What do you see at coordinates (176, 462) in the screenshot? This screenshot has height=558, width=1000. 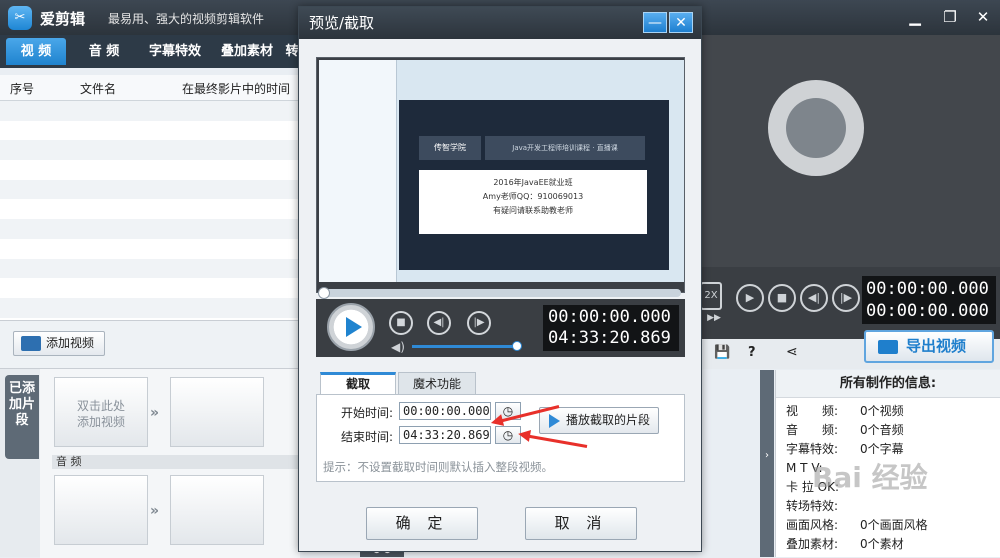 I see `audio-track-label: 音 频` at bounding box center [176, 462].